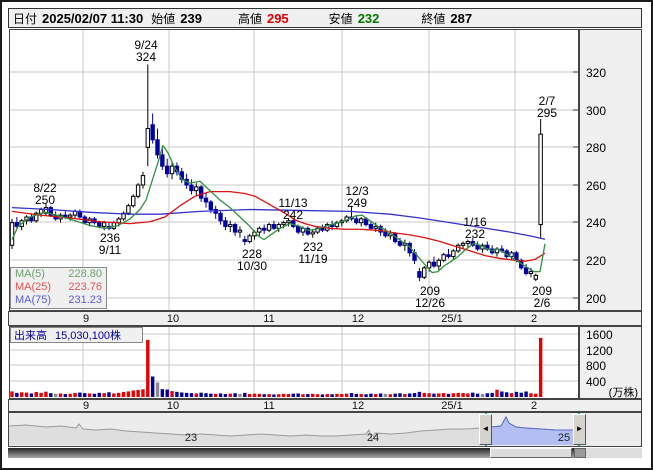  Describe the element at coordinates (33, 287) in the screenshot. I see `ma25-name: MA(25)` at that location.